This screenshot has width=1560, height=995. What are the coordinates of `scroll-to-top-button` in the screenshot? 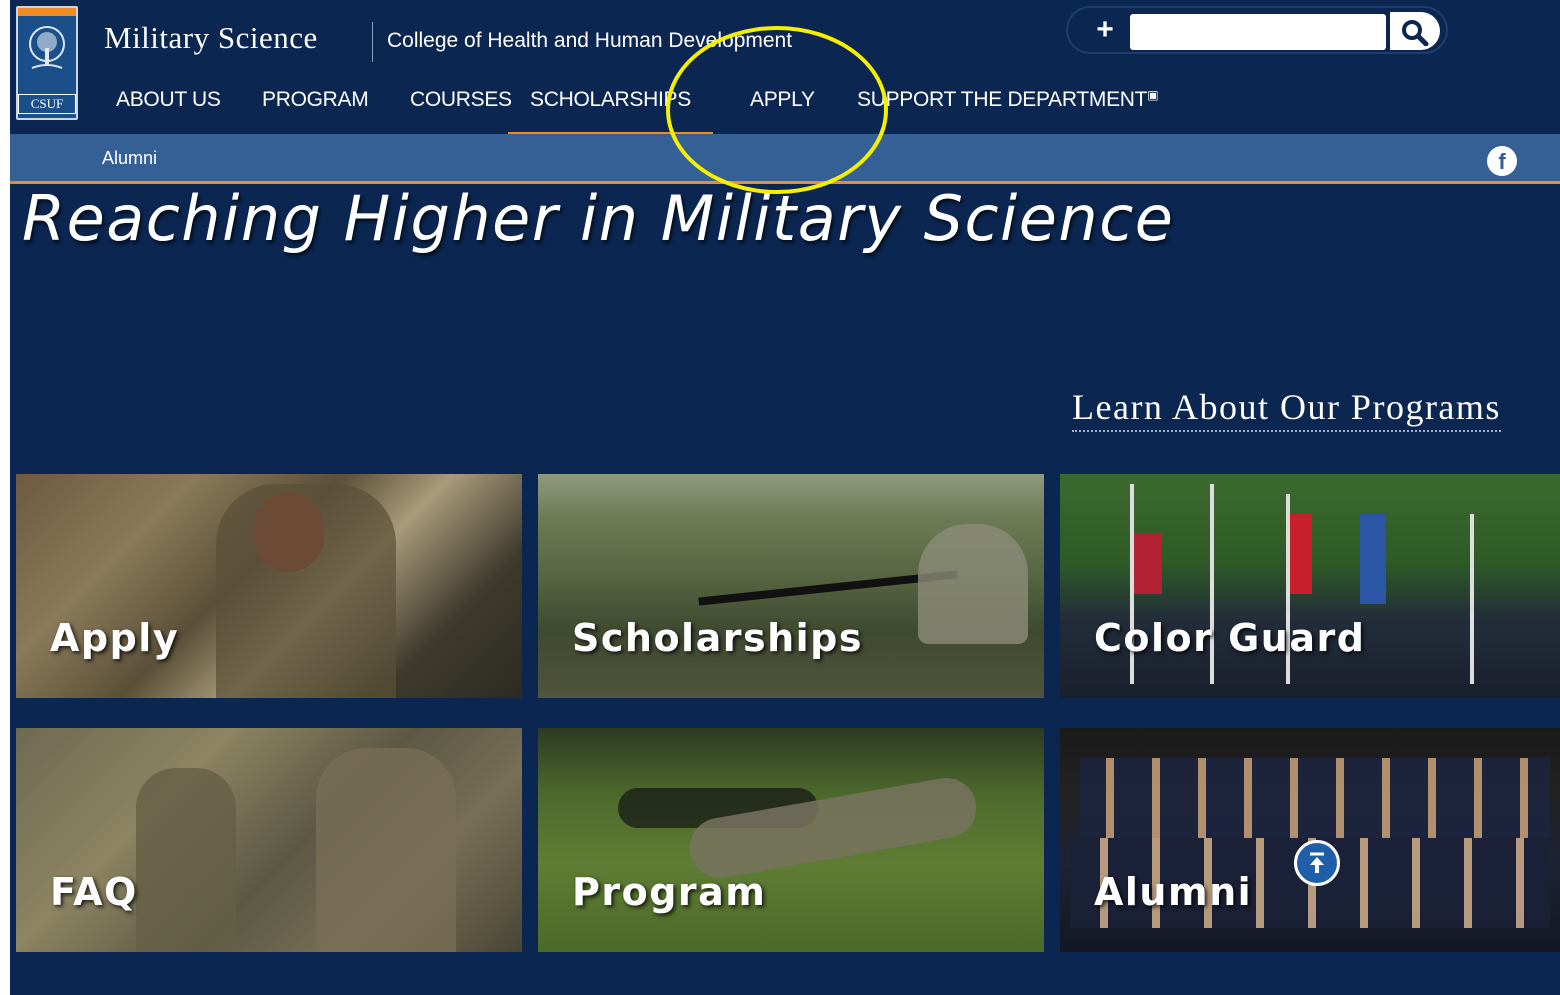 It's located at (1317, 863).